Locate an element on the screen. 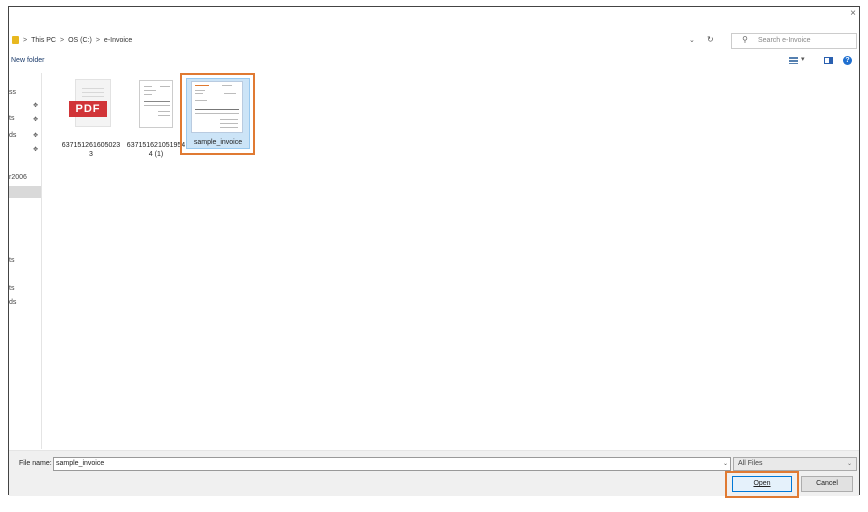 This screenshot has height=512, width=868. refresh-icon: ↻ is located at coordinates (710, 39).